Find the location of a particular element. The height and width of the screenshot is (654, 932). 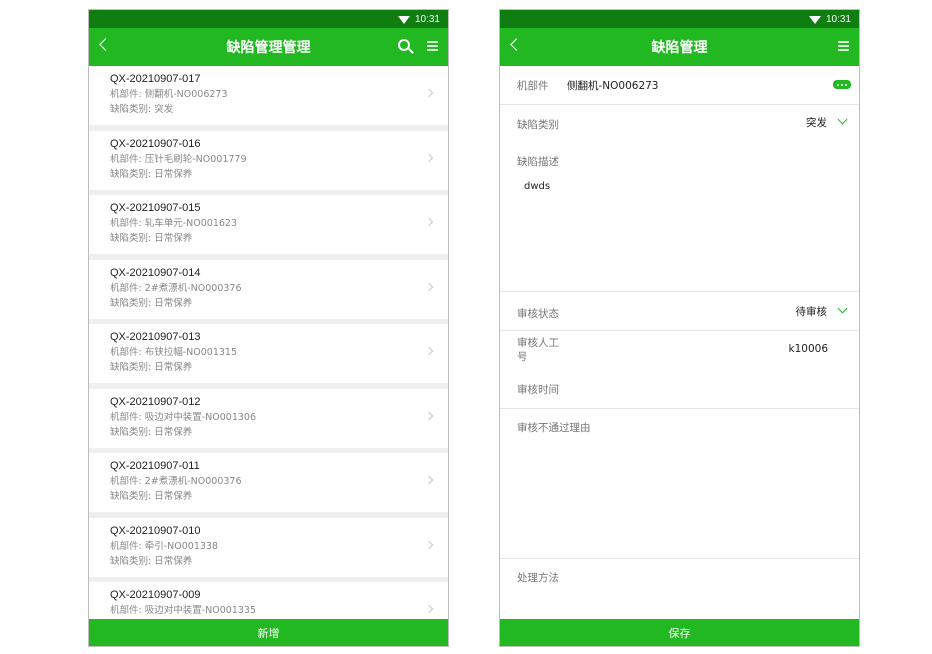

defect-category: 缺陷类别: 突发 is located at coordinates (142, 109).